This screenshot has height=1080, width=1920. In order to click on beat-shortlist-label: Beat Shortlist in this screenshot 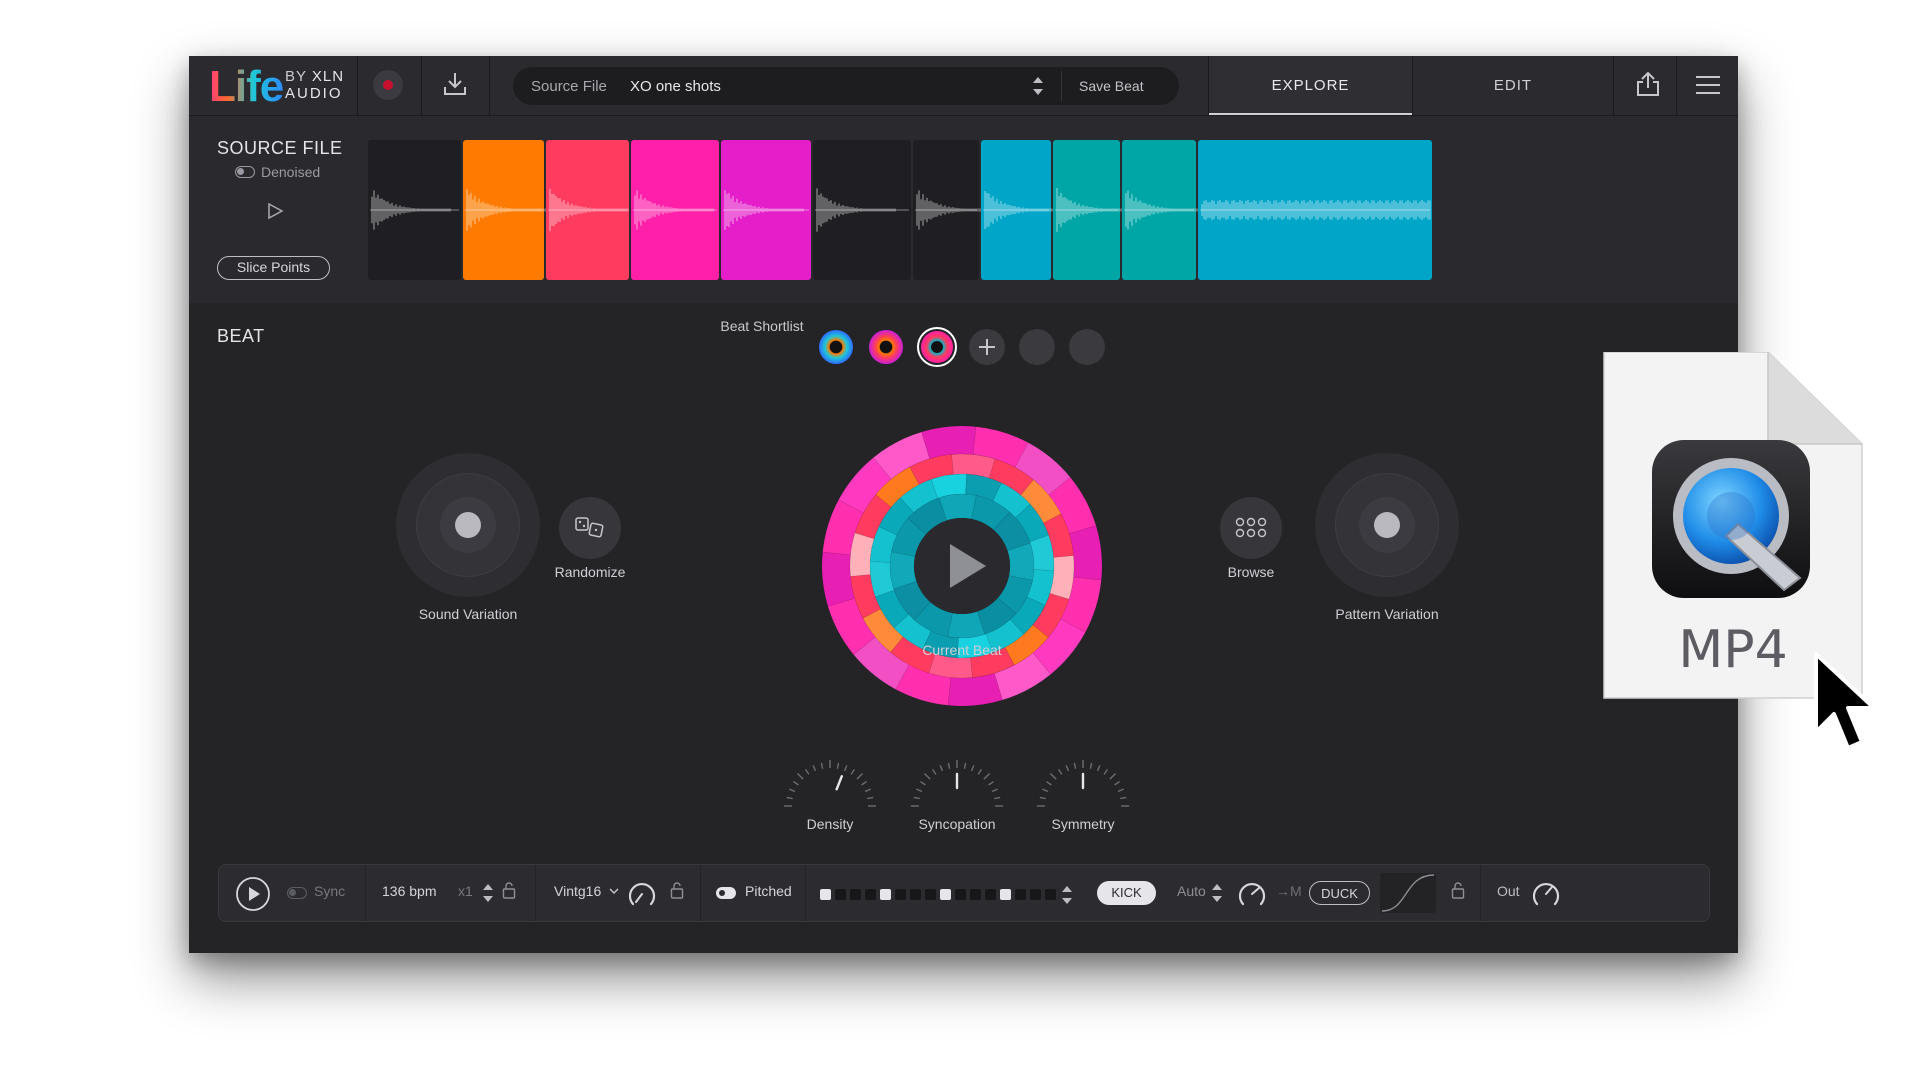, I will do `click(762, 326)`.